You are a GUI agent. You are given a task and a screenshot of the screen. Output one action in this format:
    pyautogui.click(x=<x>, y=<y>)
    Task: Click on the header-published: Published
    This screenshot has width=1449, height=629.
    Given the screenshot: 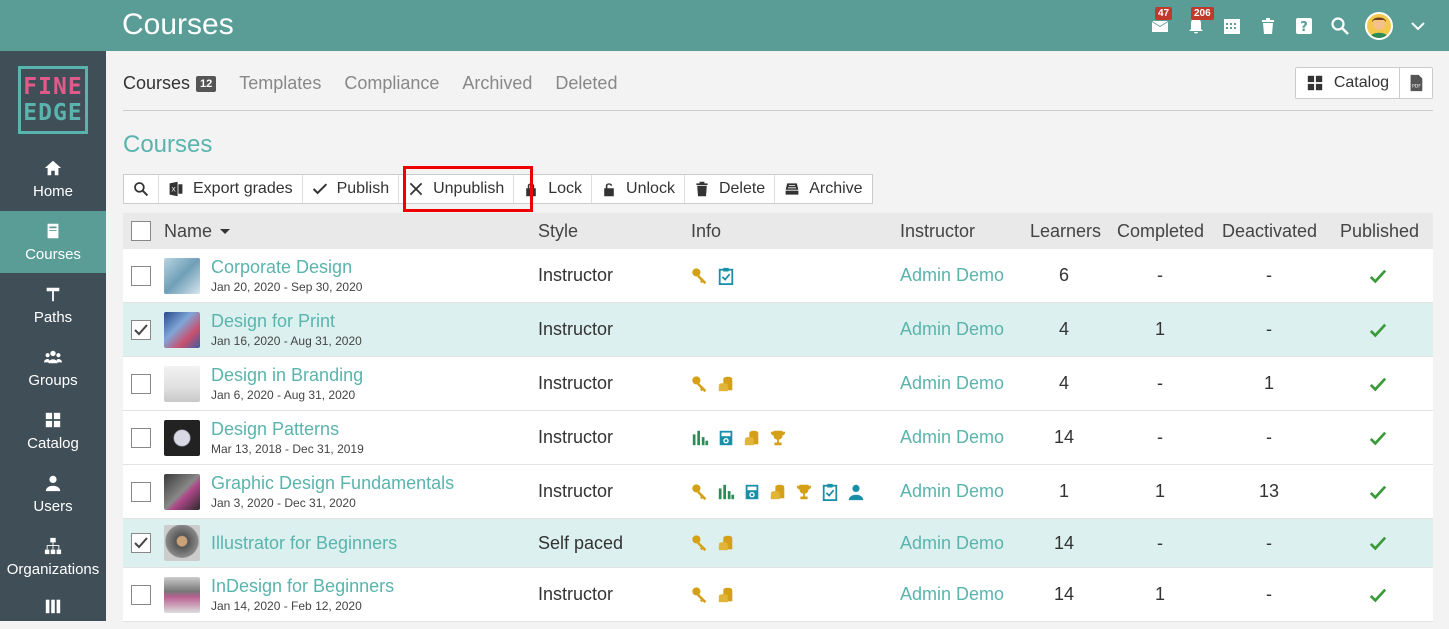 What is the action you would take?
    pyautogui.click(x=1379, y=231)
    